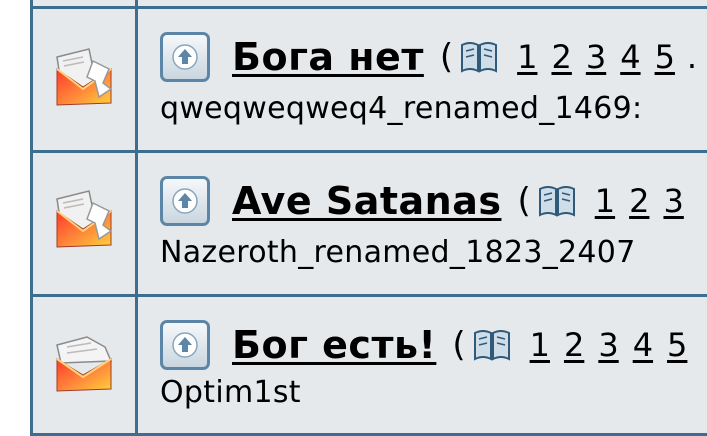 The height and width of the screenshot is (436, 707). Describe the element at coordinates (328, 57) in the screenshot. I see `topic-title-link: Бога нет` at that location.